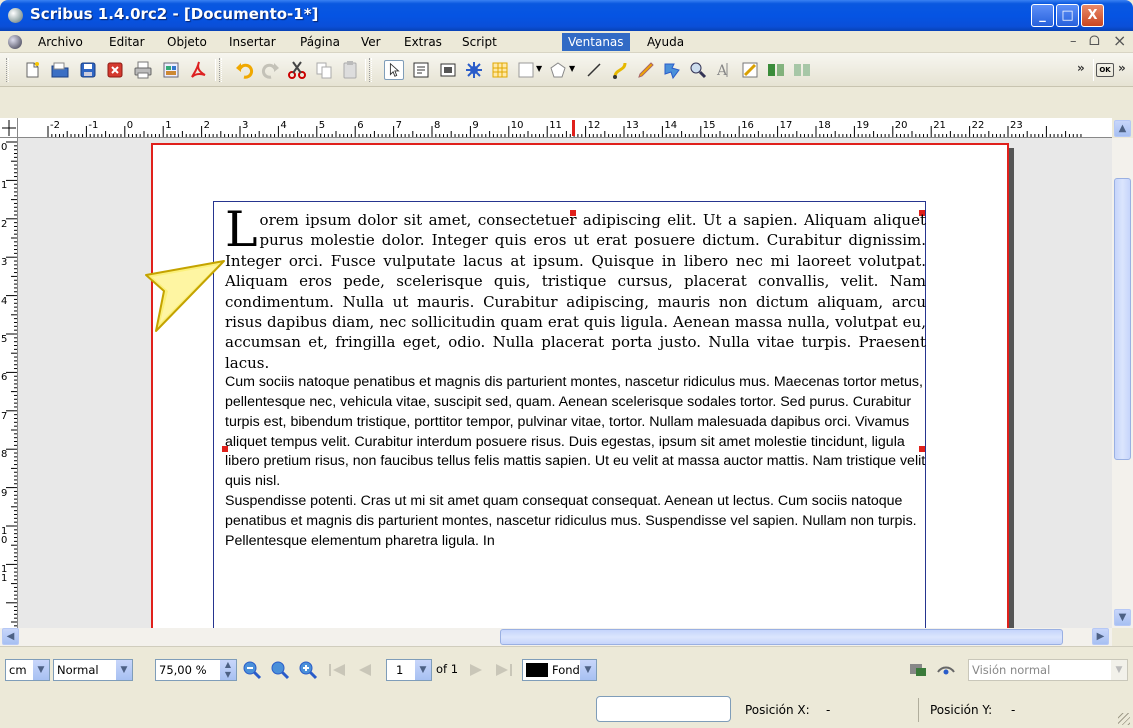 The image size is (1133, 728). What do you see at coordinates (337, 670) in the screenshot?
I see `first-page-icon` at bounding box center [337, 670].